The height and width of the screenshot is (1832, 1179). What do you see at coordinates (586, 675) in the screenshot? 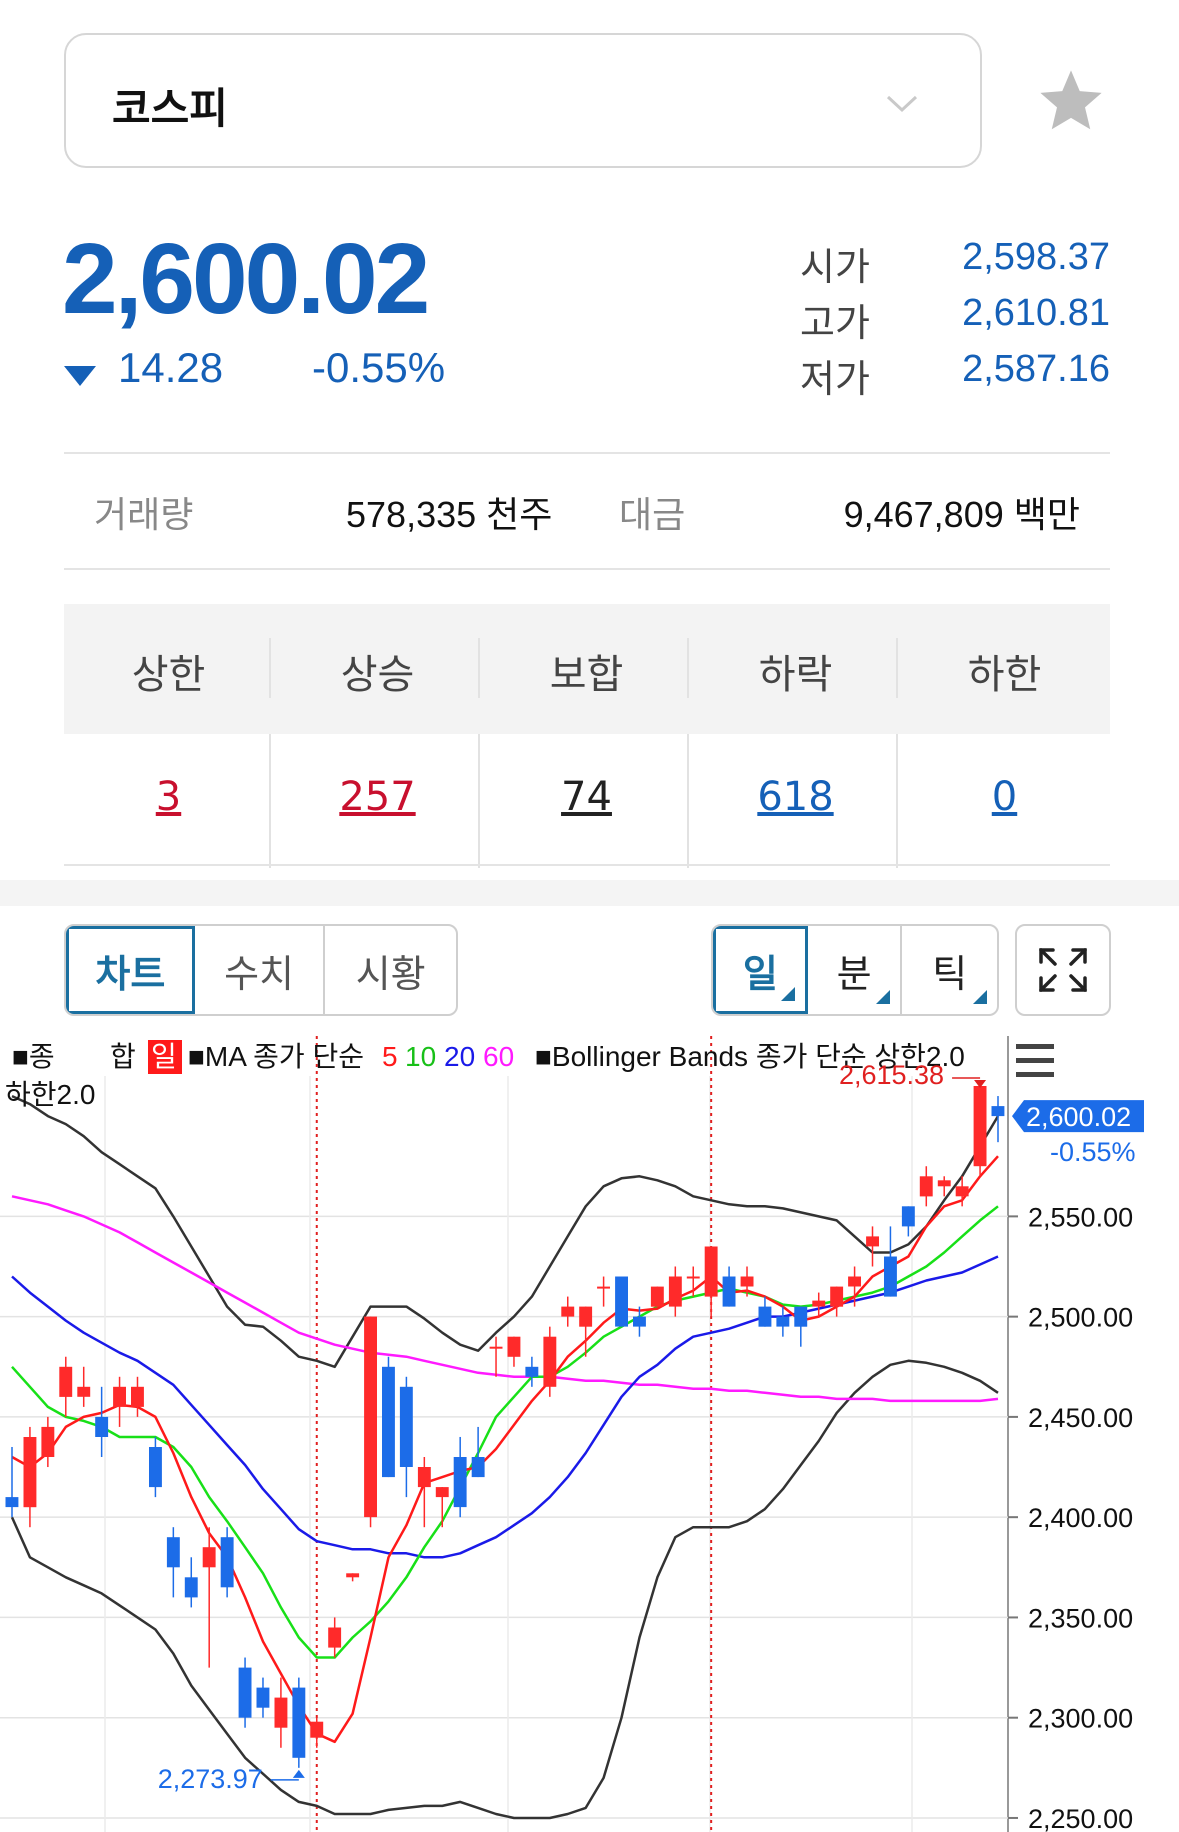
I see `breadth-header-flat: 보합` at bounding box center [586, 675].